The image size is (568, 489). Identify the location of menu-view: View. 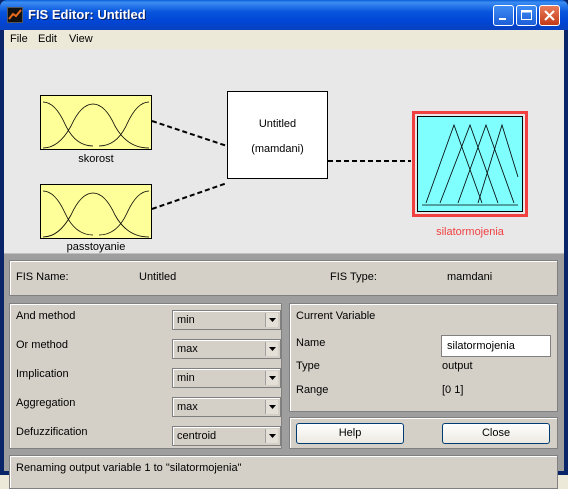
(81, 39).